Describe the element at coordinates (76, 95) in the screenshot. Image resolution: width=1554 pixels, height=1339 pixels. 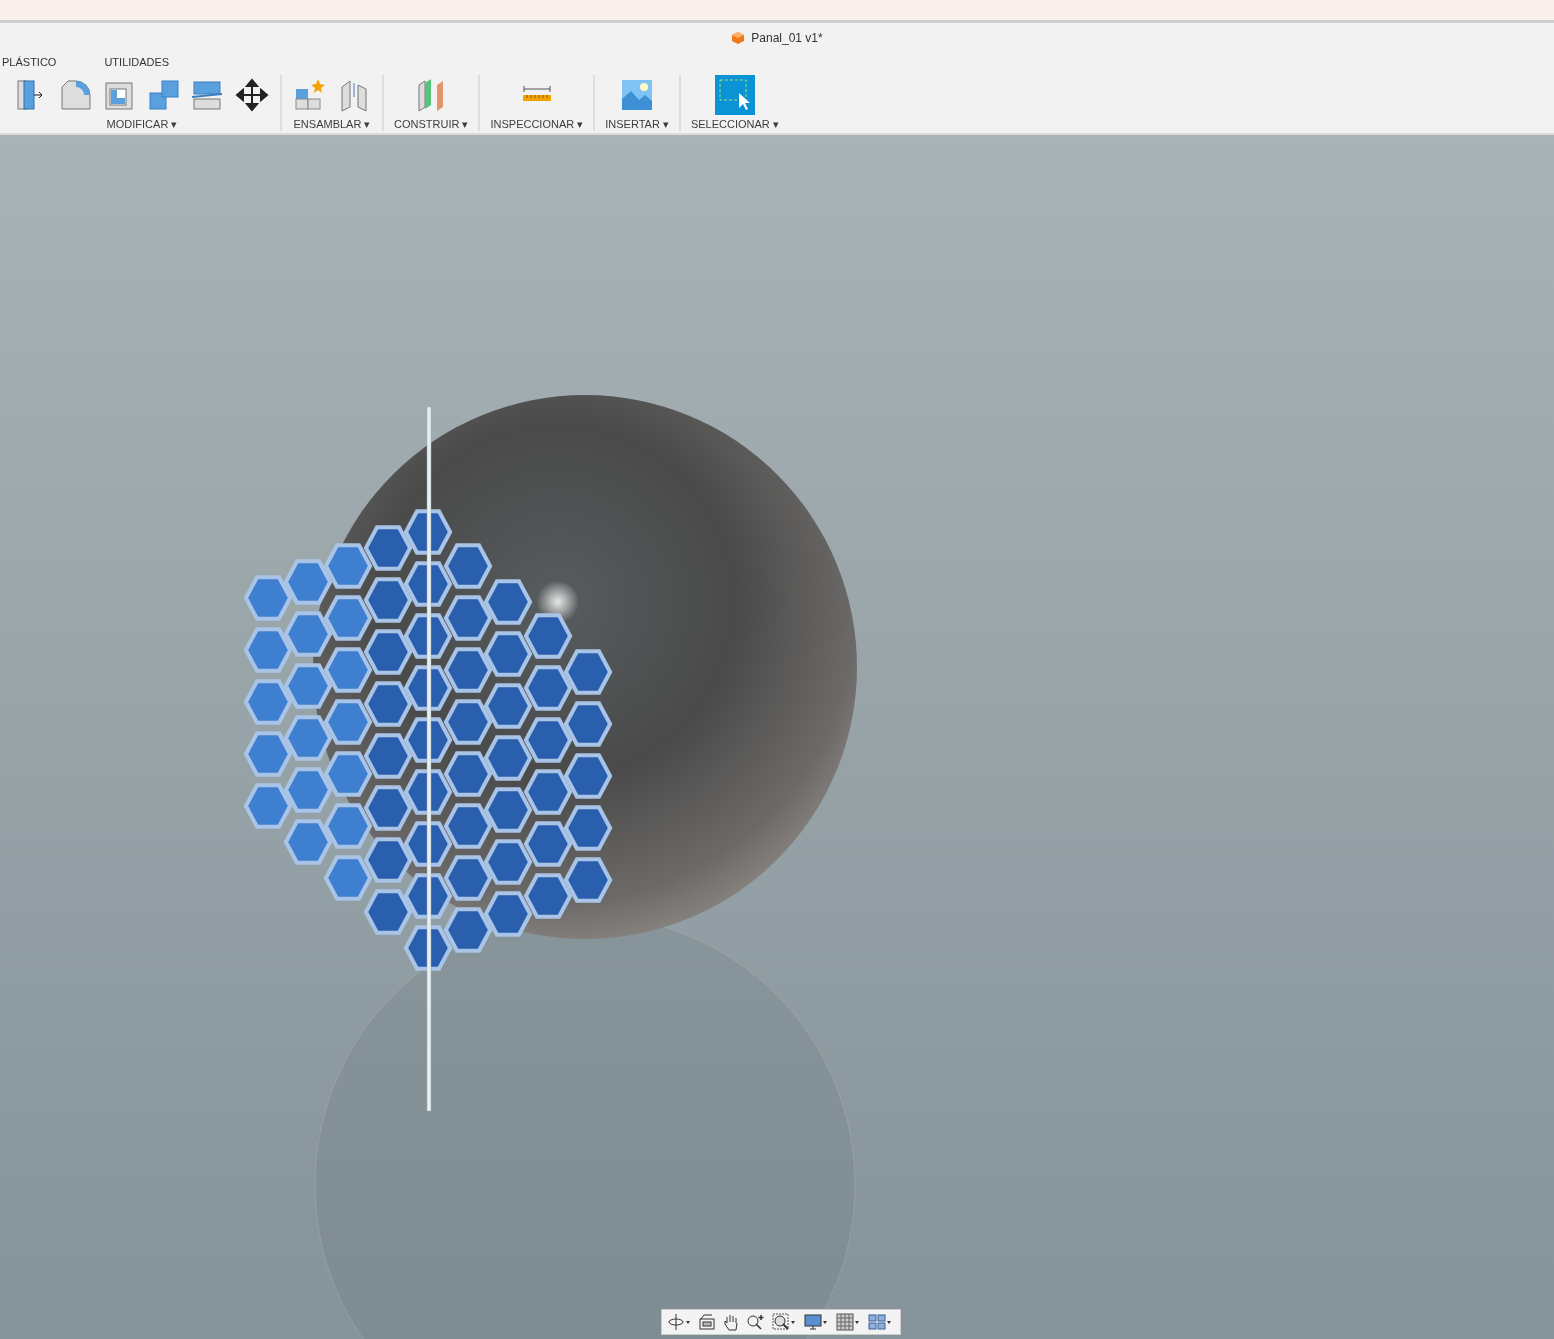
I see `fillet-icon` at that location.